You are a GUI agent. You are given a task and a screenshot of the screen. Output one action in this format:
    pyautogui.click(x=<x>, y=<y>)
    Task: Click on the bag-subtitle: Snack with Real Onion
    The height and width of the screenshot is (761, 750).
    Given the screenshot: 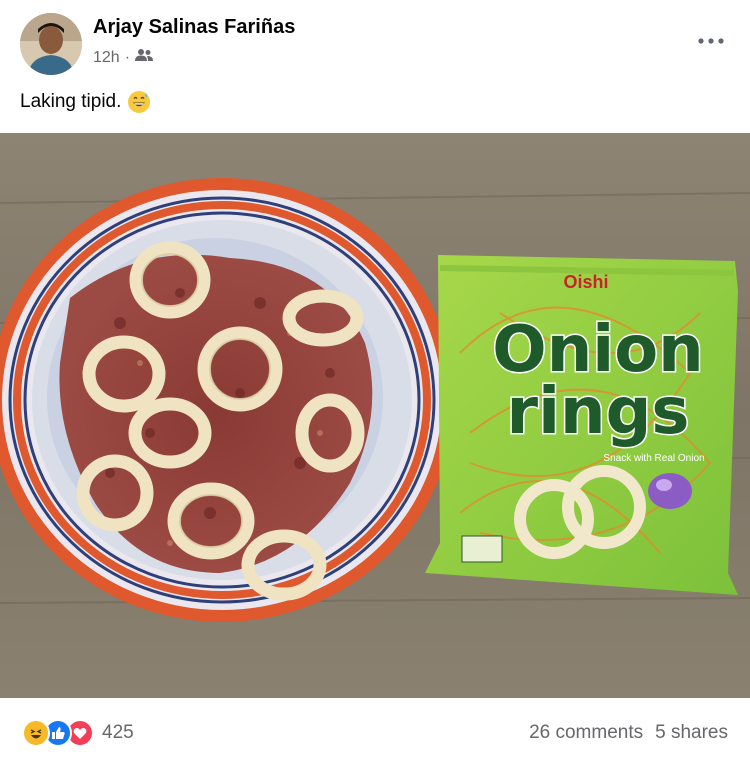 What is the action you would take?
    pyautogui.click(x=653, y=458)
    